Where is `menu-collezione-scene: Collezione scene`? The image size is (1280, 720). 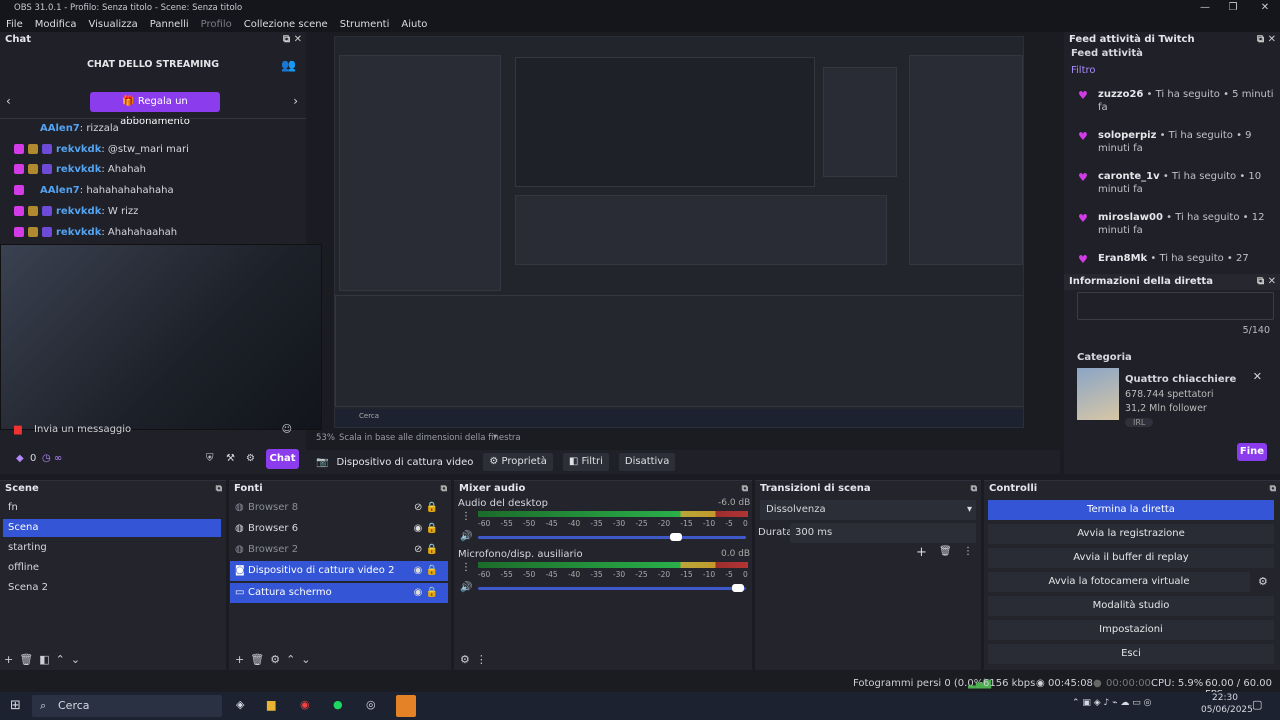 menu-collezione-scene: Collezione scene is located at coordinates (286, 24).